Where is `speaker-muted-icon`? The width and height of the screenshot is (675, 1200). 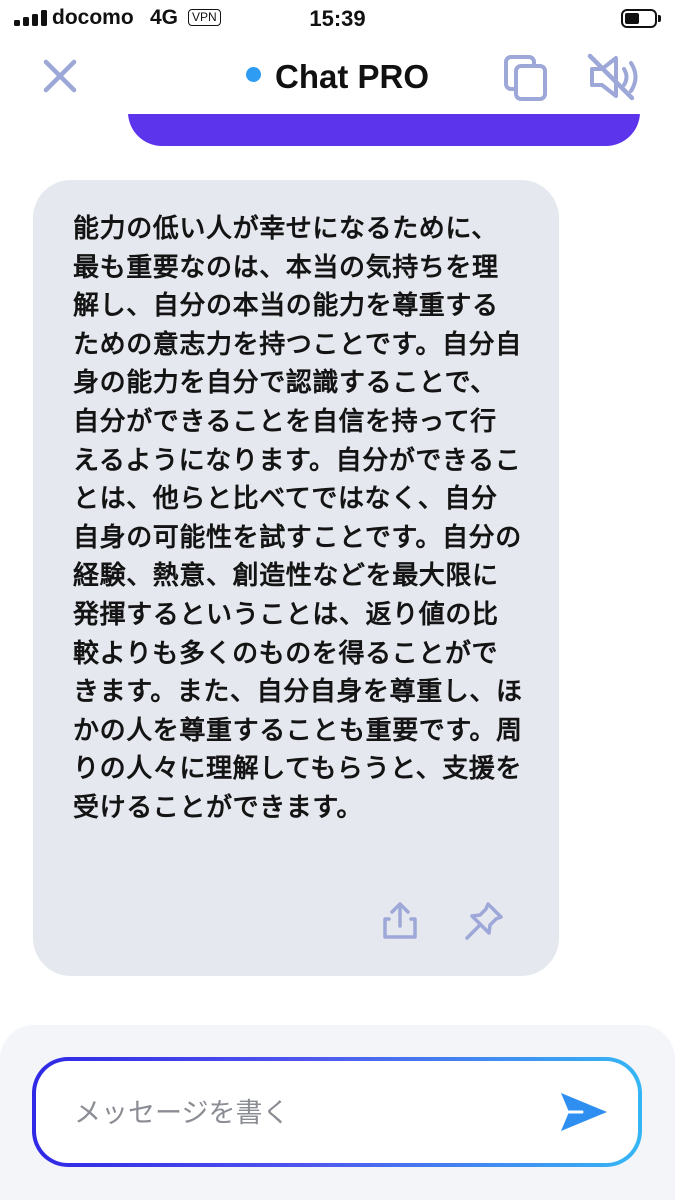 speaker-muted-icon is located at coordinates (616, 77).